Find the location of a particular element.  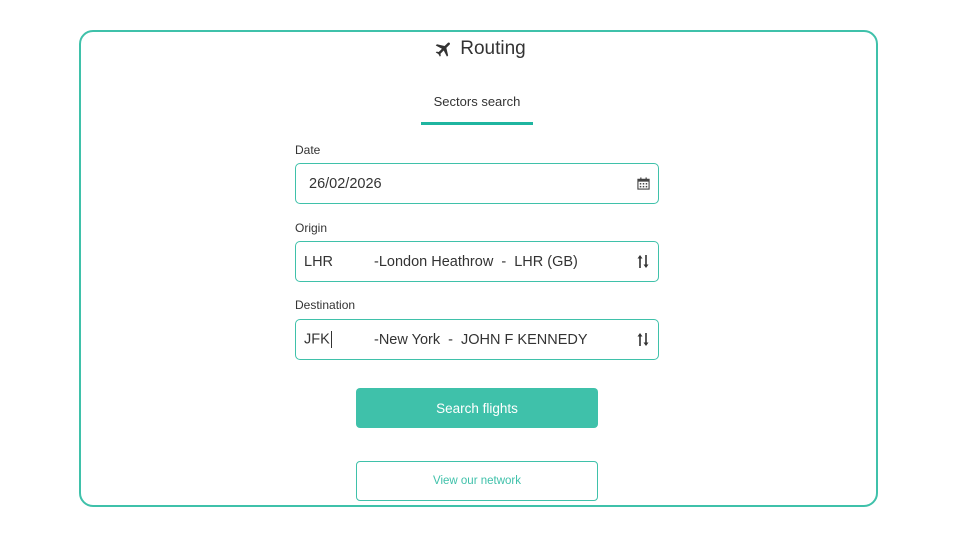

title-text: Routing is located at coordinates (493, 48).